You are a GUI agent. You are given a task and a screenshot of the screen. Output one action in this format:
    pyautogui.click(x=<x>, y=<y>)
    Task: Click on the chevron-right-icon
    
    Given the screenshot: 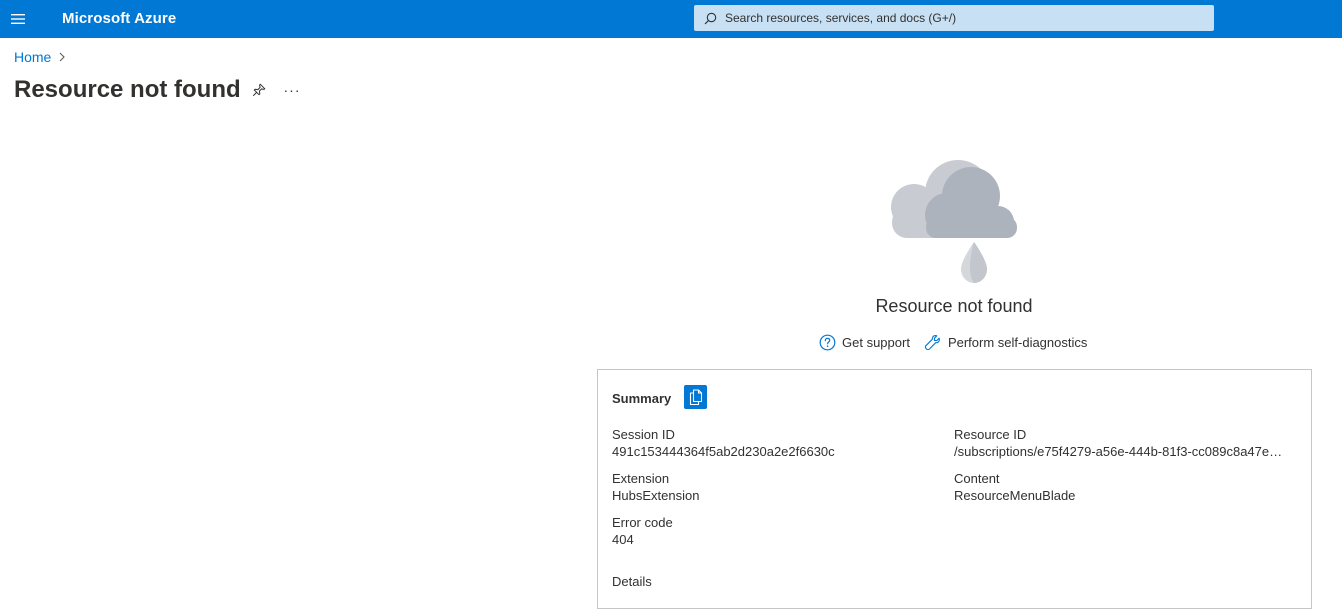 What is the action you would take?
    pyautogui.click(x=62, y=57)
    